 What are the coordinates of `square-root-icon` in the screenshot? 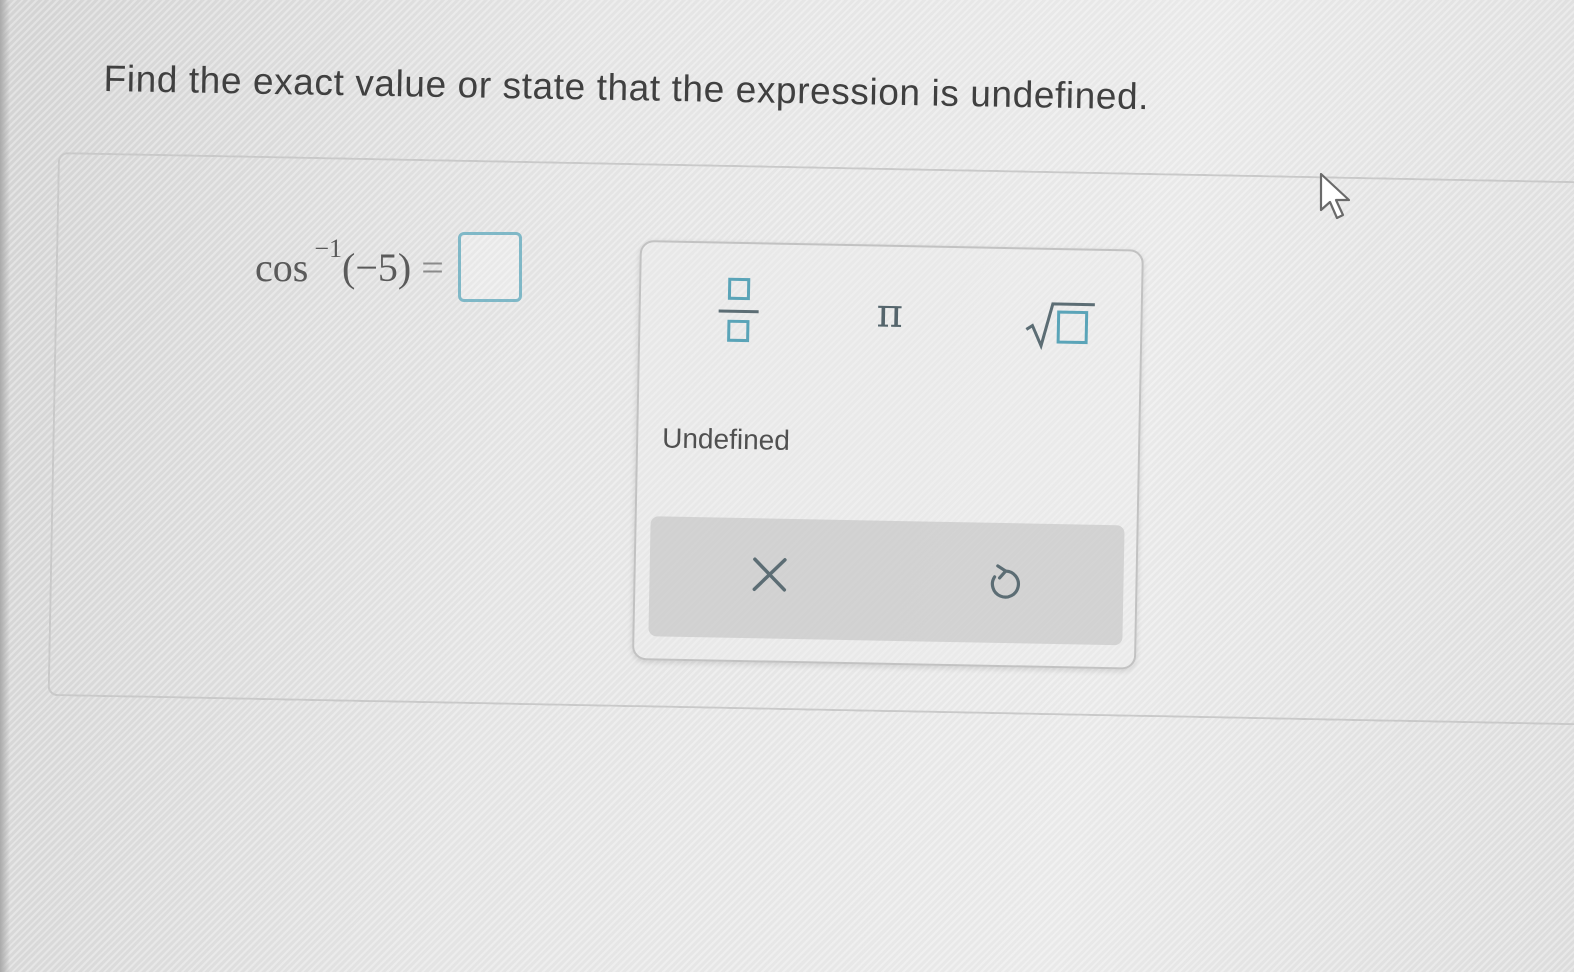 It's located at (1060, 326).